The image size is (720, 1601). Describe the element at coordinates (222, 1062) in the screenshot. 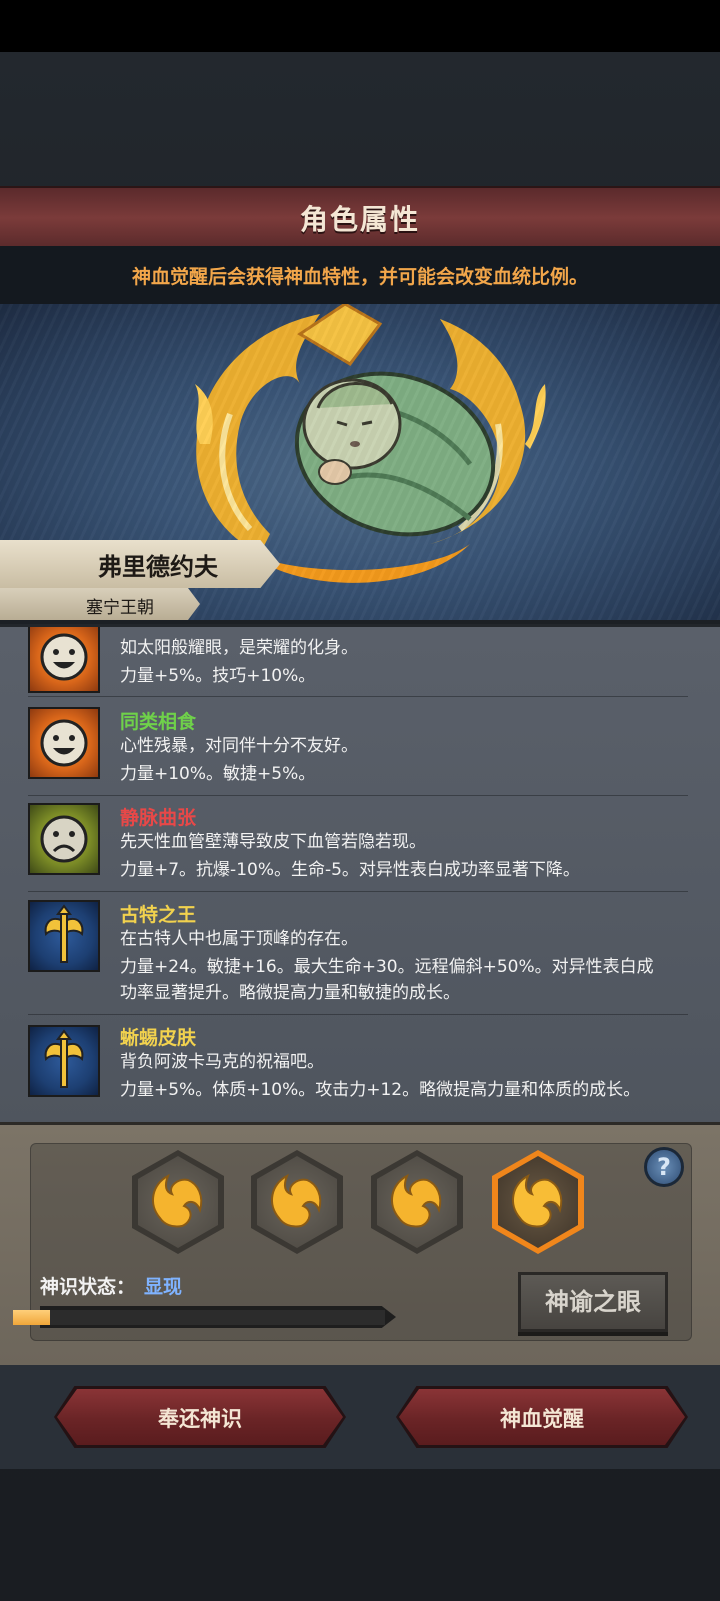

I see `trait-description: 背负阿波卡马克的祝福吧。` at that location.